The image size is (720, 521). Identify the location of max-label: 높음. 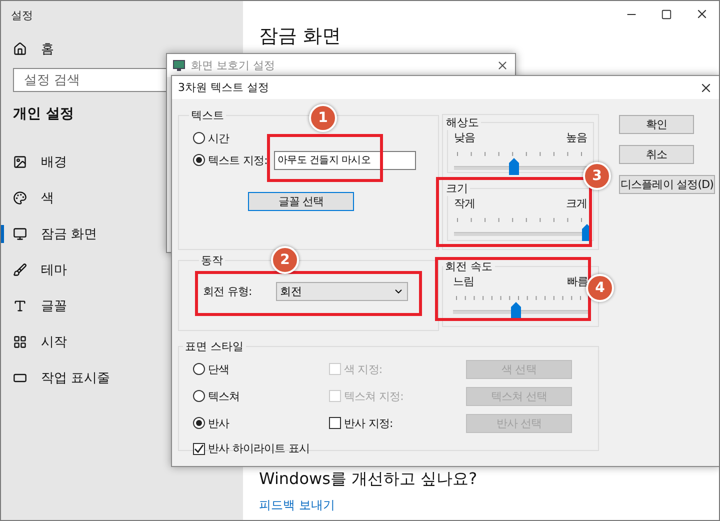
(576, 137).